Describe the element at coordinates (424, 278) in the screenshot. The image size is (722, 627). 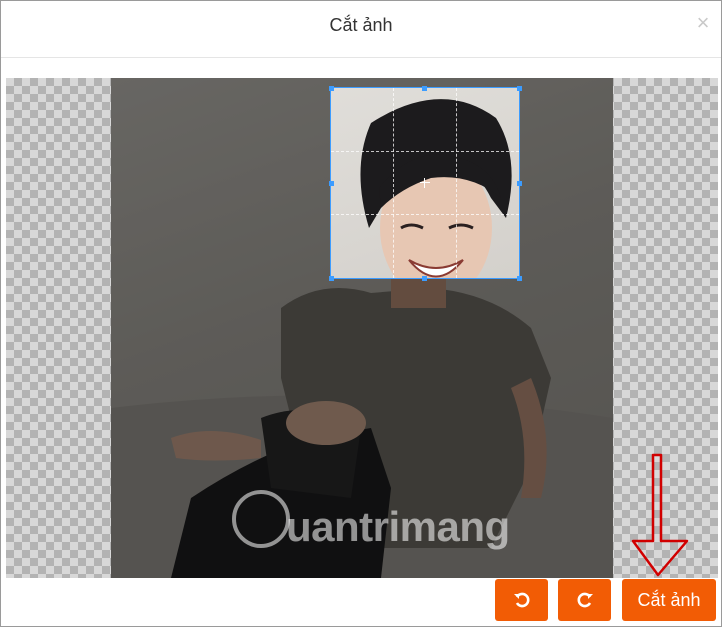
I see `crop-handle-s` at that location.